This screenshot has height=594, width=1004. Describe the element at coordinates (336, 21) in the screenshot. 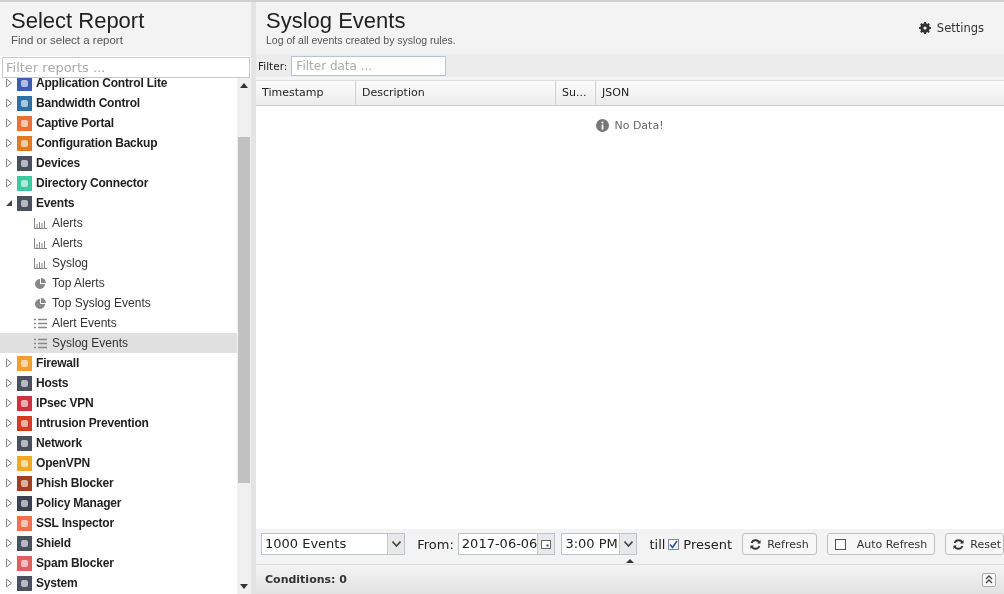

I see `report-title: Syslog Events` at that location.